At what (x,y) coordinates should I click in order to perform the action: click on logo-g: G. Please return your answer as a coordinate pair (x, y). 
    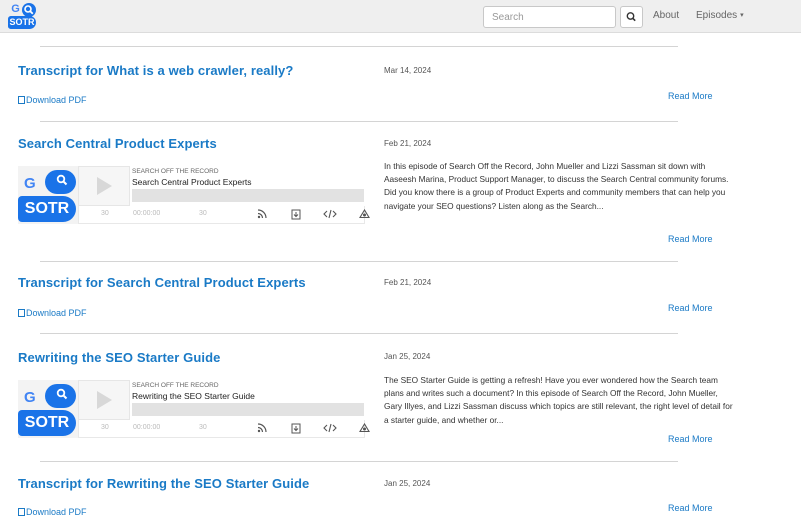
    Looking at the image, I should click on (15, 9).